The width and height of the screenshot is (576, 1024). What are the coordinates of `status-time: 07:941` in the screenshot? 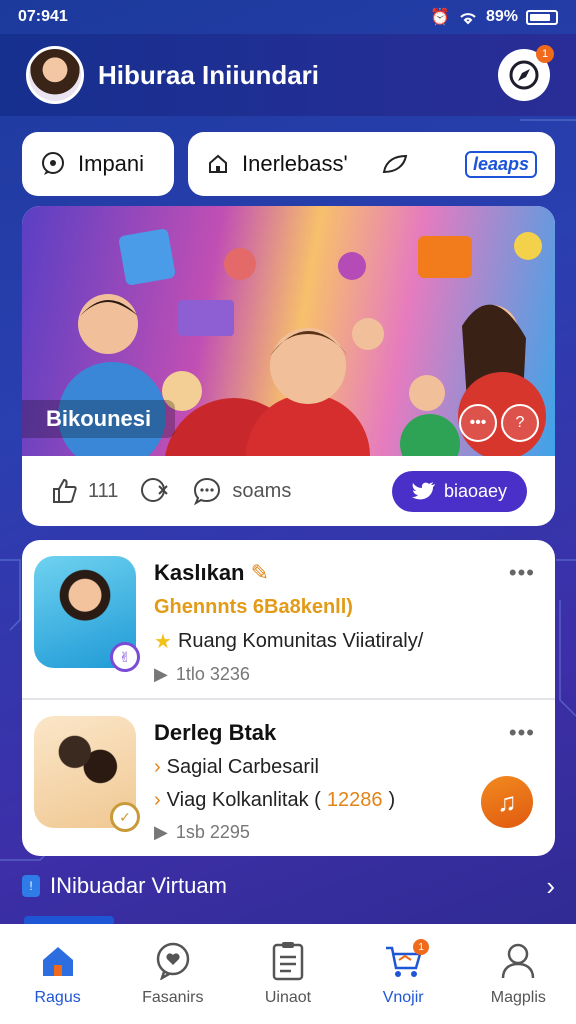 It's located at (43, 16).